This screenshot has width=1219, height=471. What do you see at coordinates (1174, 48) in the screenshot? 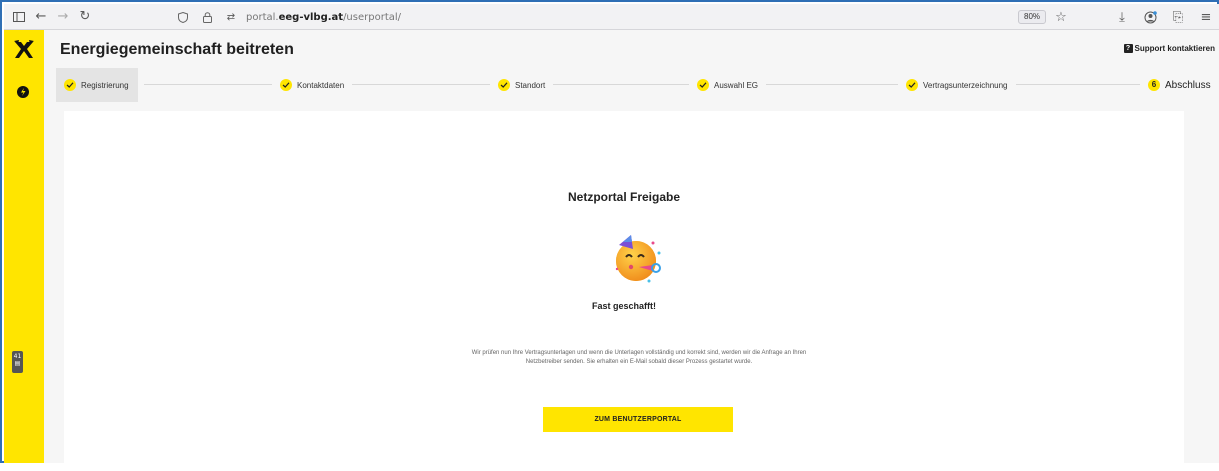
I see `support-label: Support kontaktieren` at bounding box center [1174, 48].